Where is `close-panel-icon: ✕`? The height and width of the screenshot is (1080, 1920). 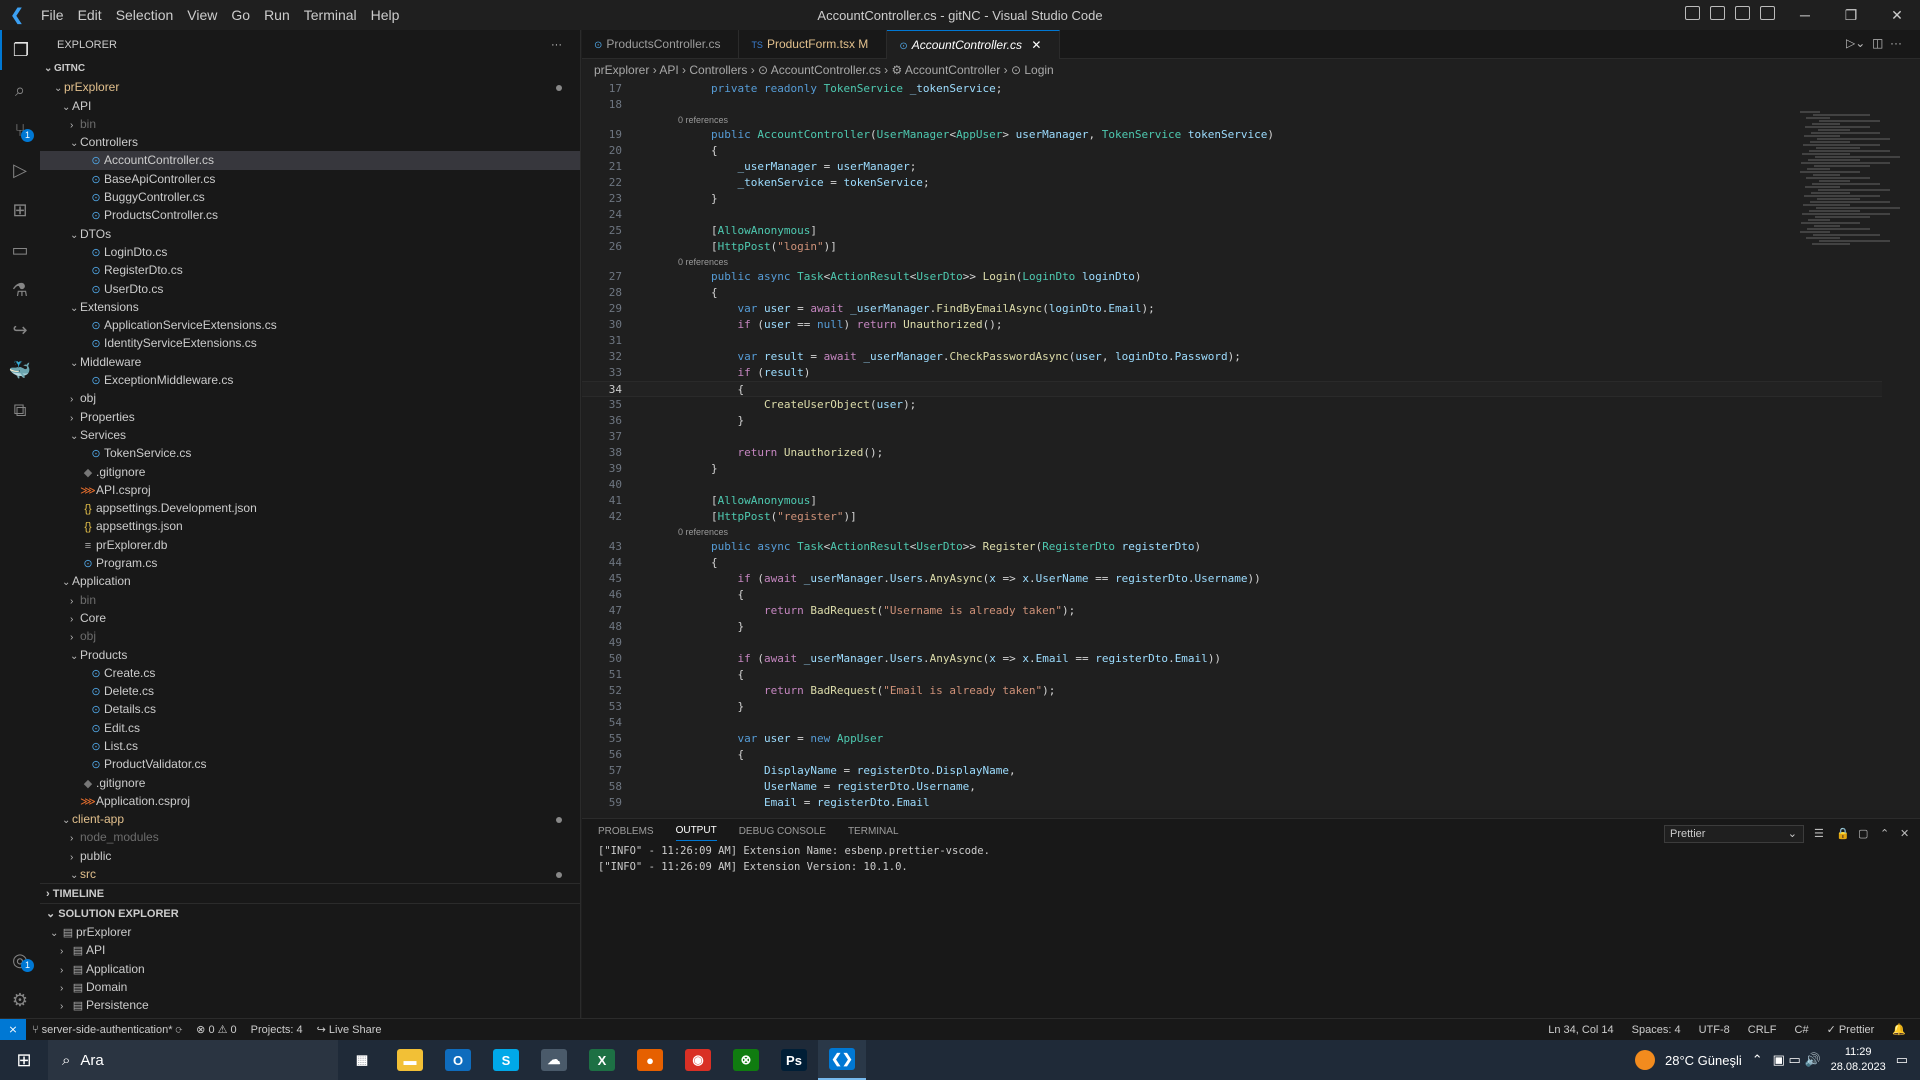
close-panel-icon: ✕ is located at coordinates (1904, 833).